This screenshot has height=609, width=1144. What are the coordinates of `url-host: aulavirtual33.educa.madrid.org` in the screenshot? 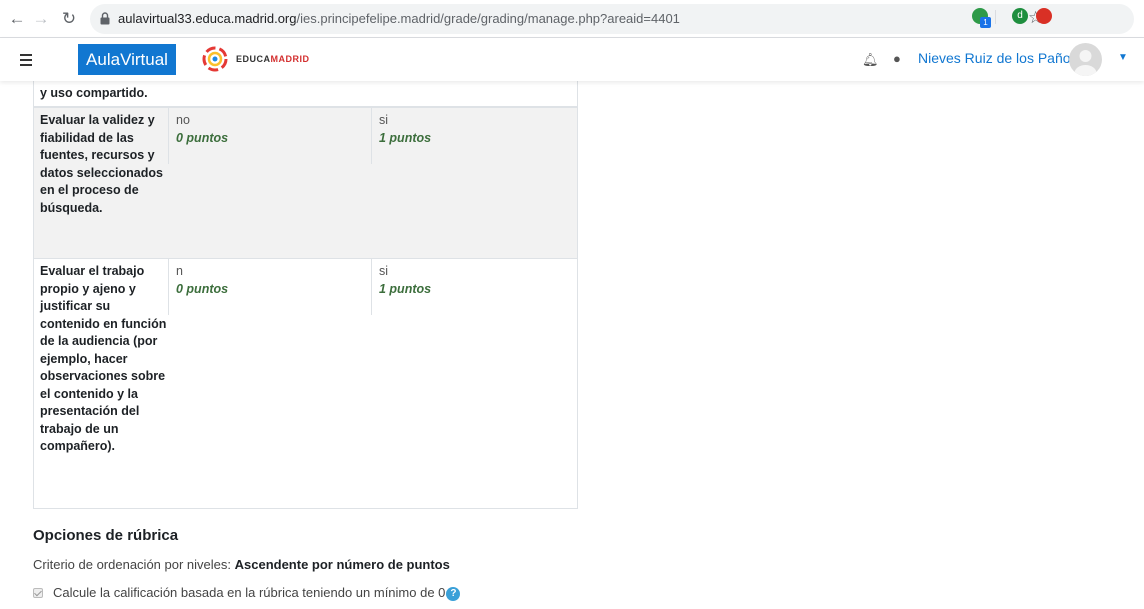 It's located at (207, 18).